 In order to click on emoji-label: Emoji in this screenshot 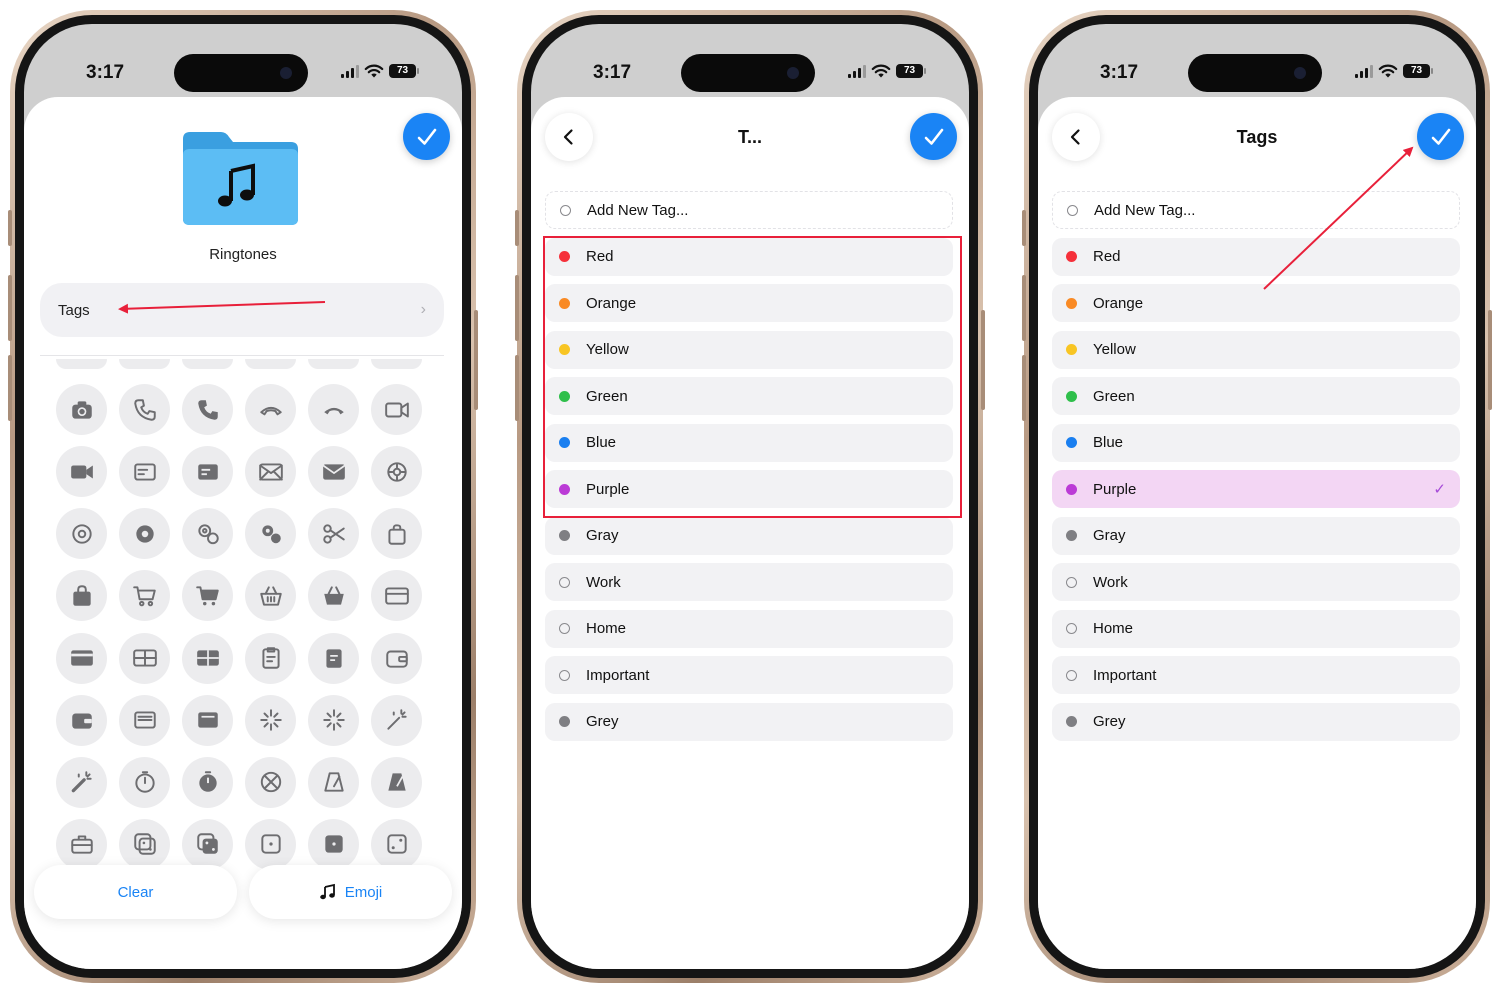, I will do `click(363, 892)`.